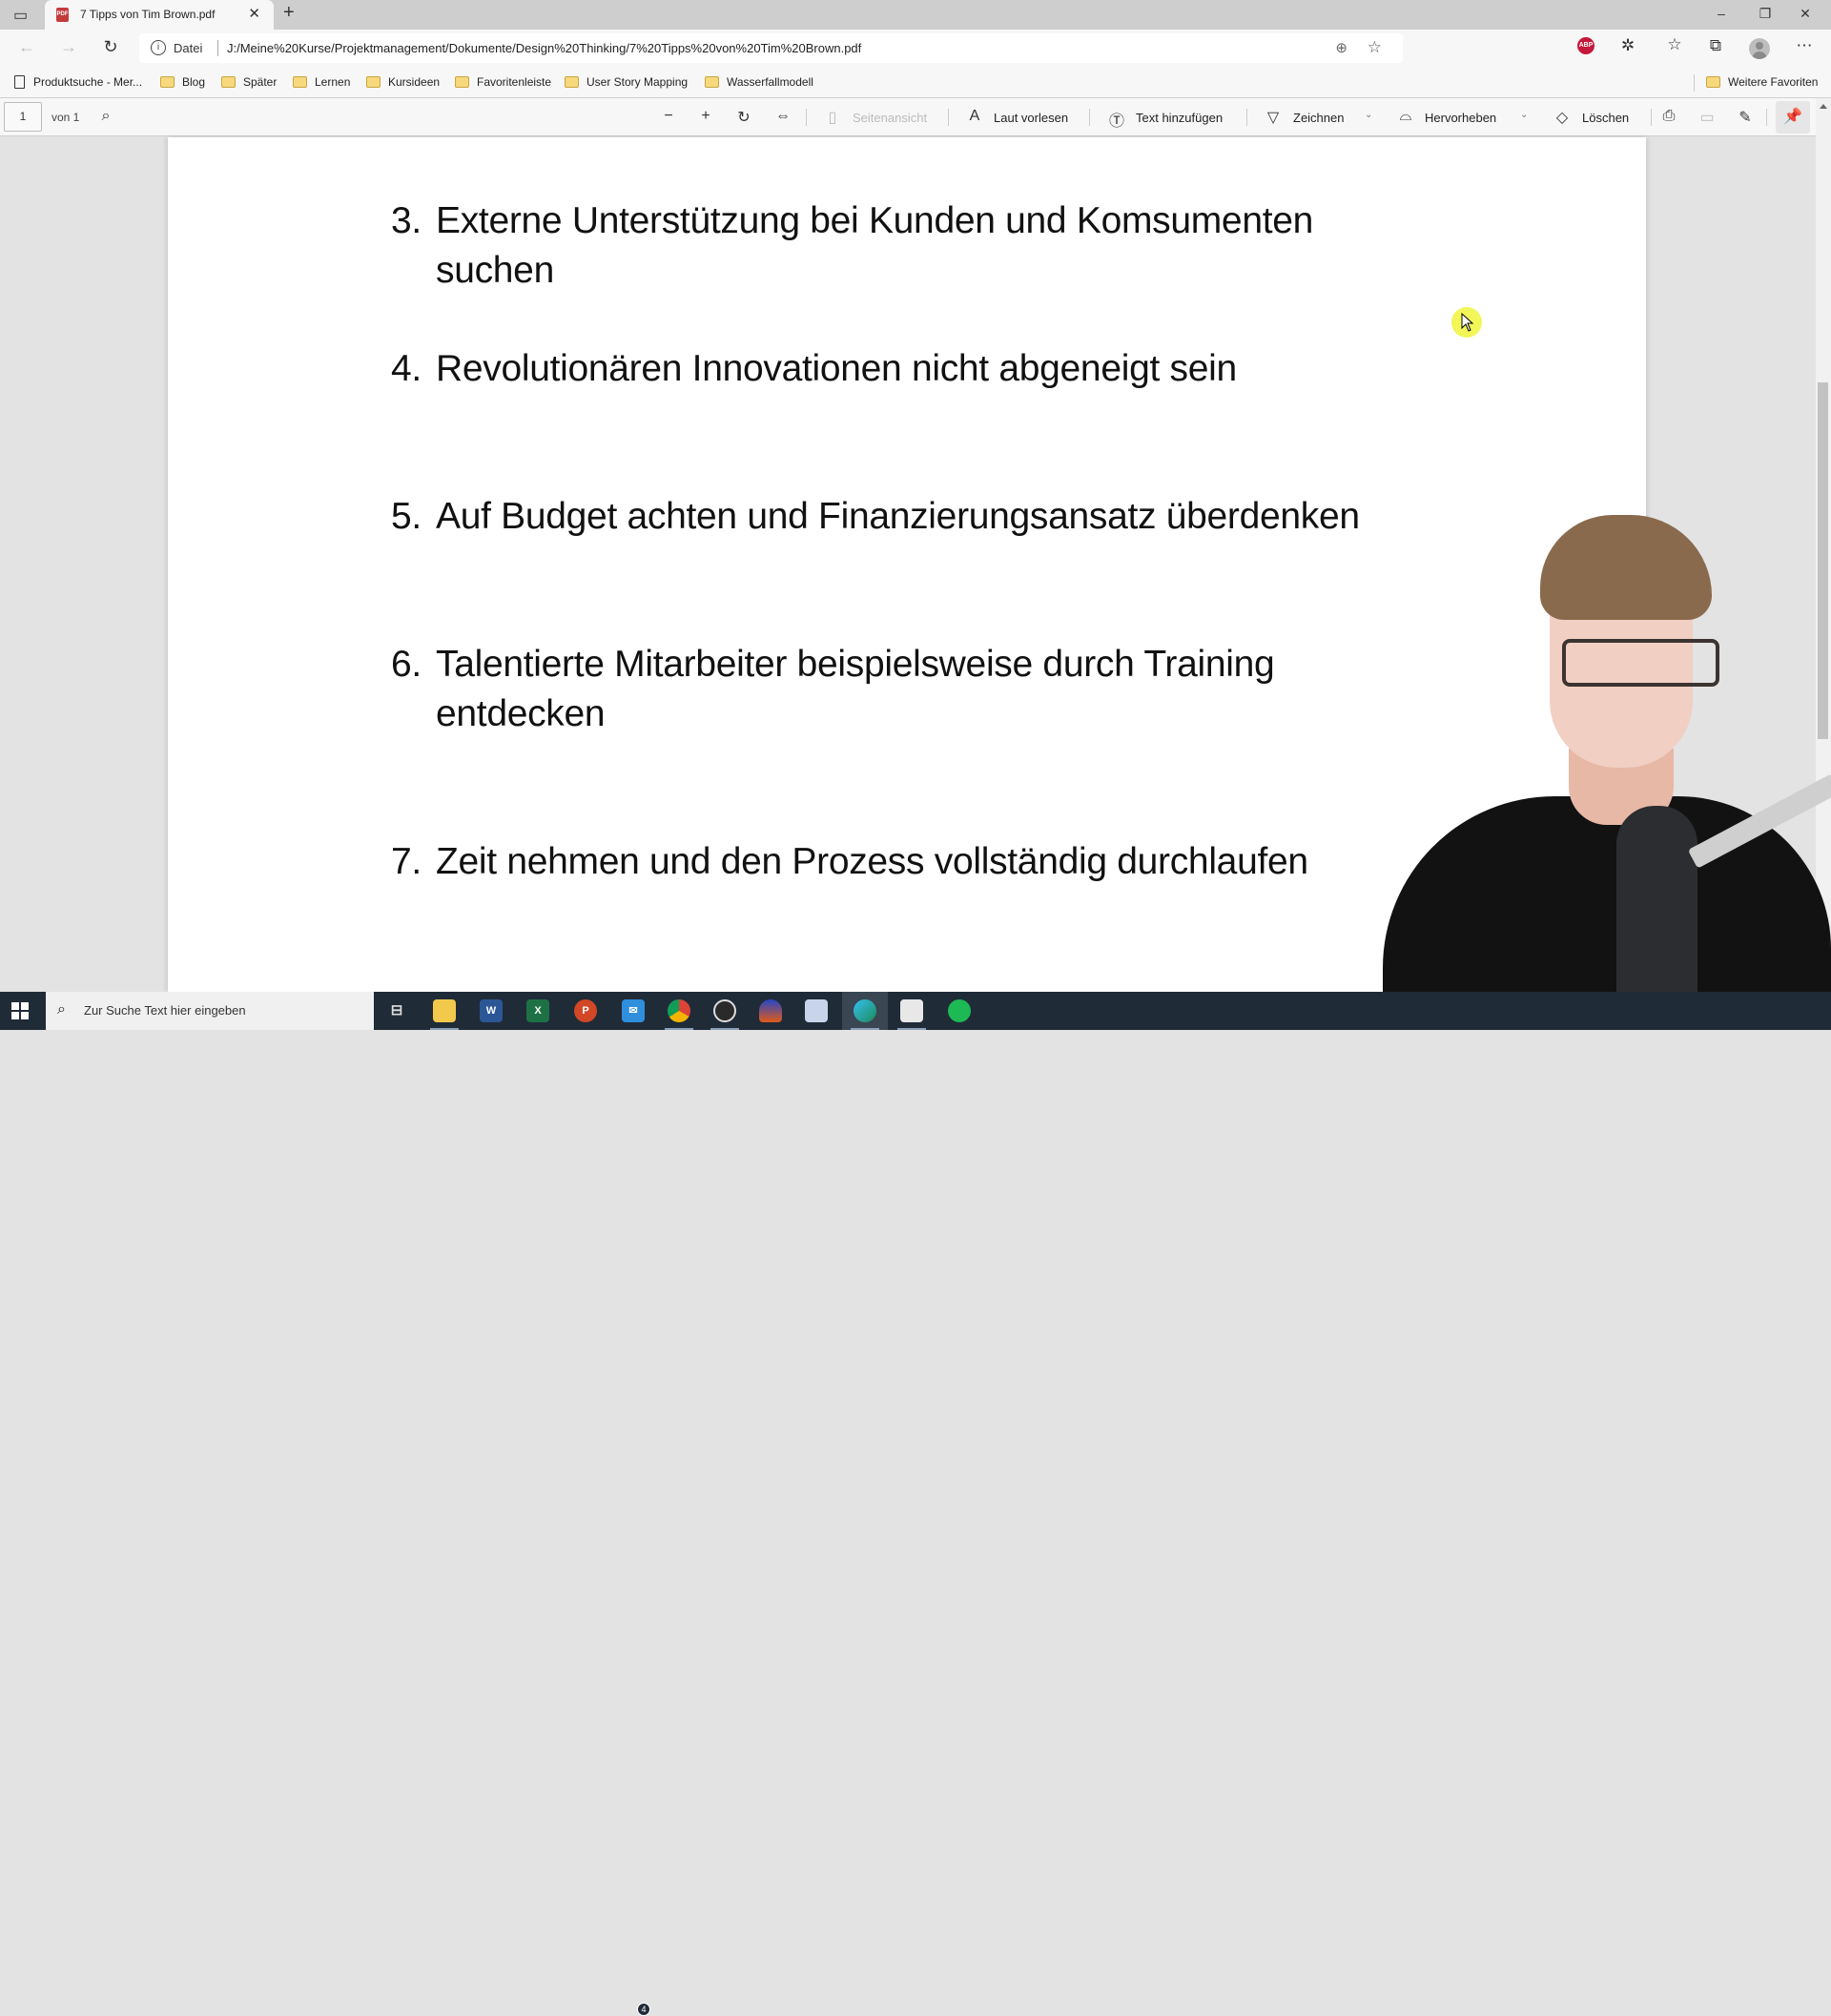 Image resolution: width=1831 pixels, height=2016 pixels. Describe the element at coordinates (743, 117) in the screenshot. I see `rotate-icon: ↻` at that location.